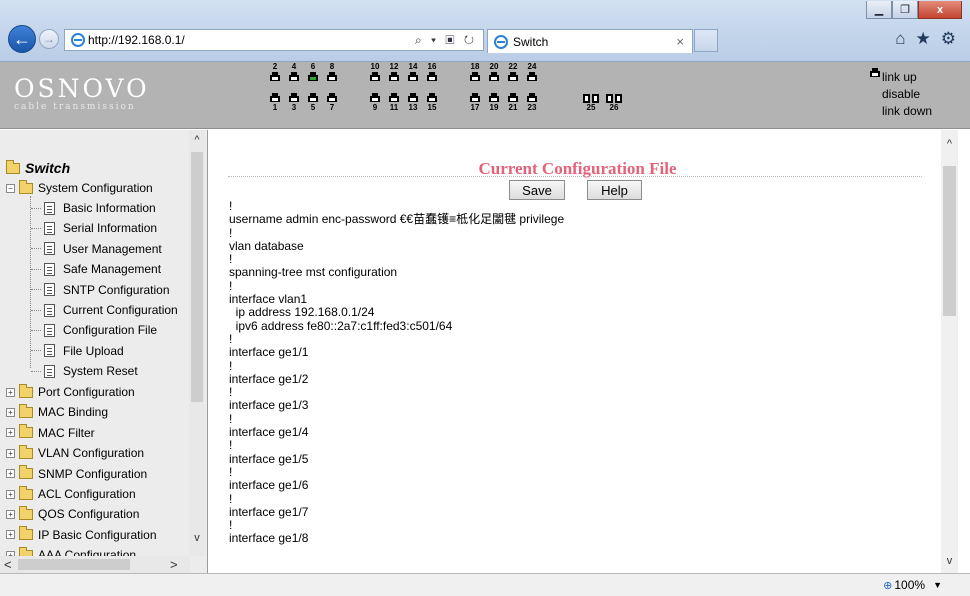 The image size is (970, 596). What do you see at coordinates (268, 299) in the screenshot?
I see `config-line: interface vlan1` at bounding box center [268, 299].